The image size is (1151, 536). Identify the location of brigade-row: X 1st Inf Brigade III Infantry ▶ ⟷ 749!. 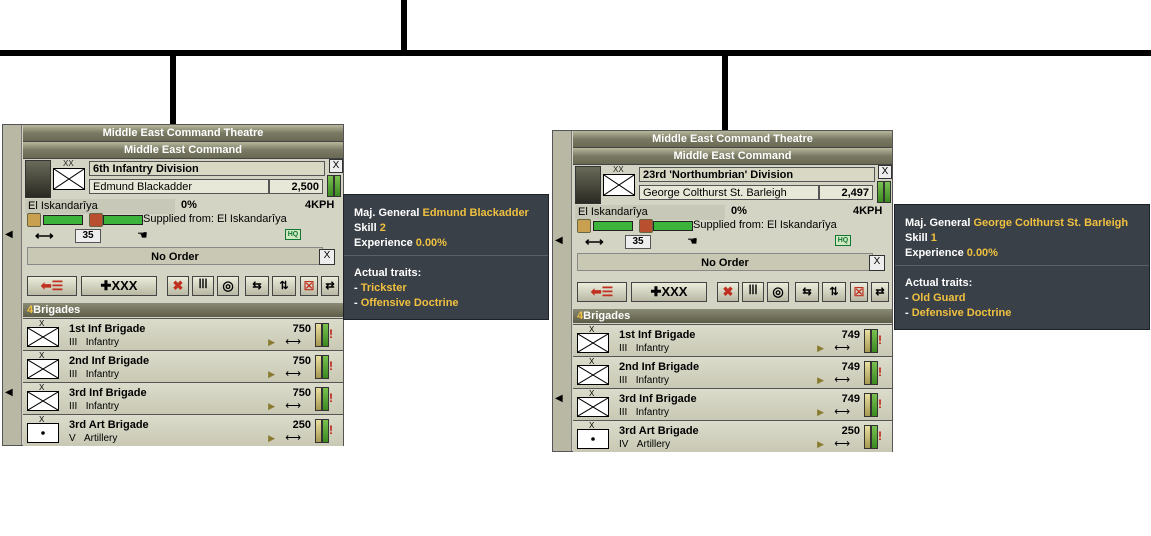
(732, 340).